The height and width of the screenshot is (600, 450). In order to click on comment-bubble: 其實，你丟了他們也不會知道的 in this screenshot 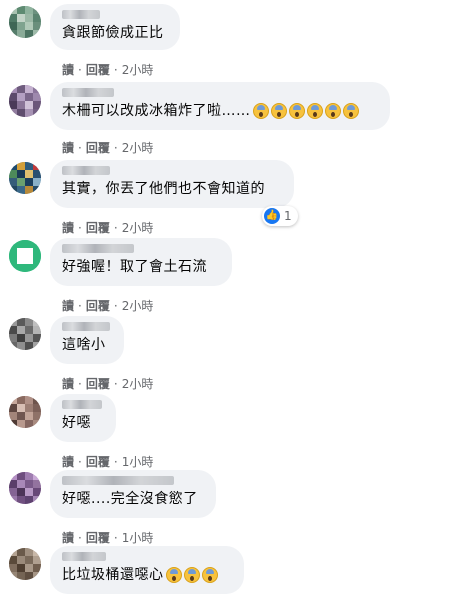, I will do `click(172, 184)`.